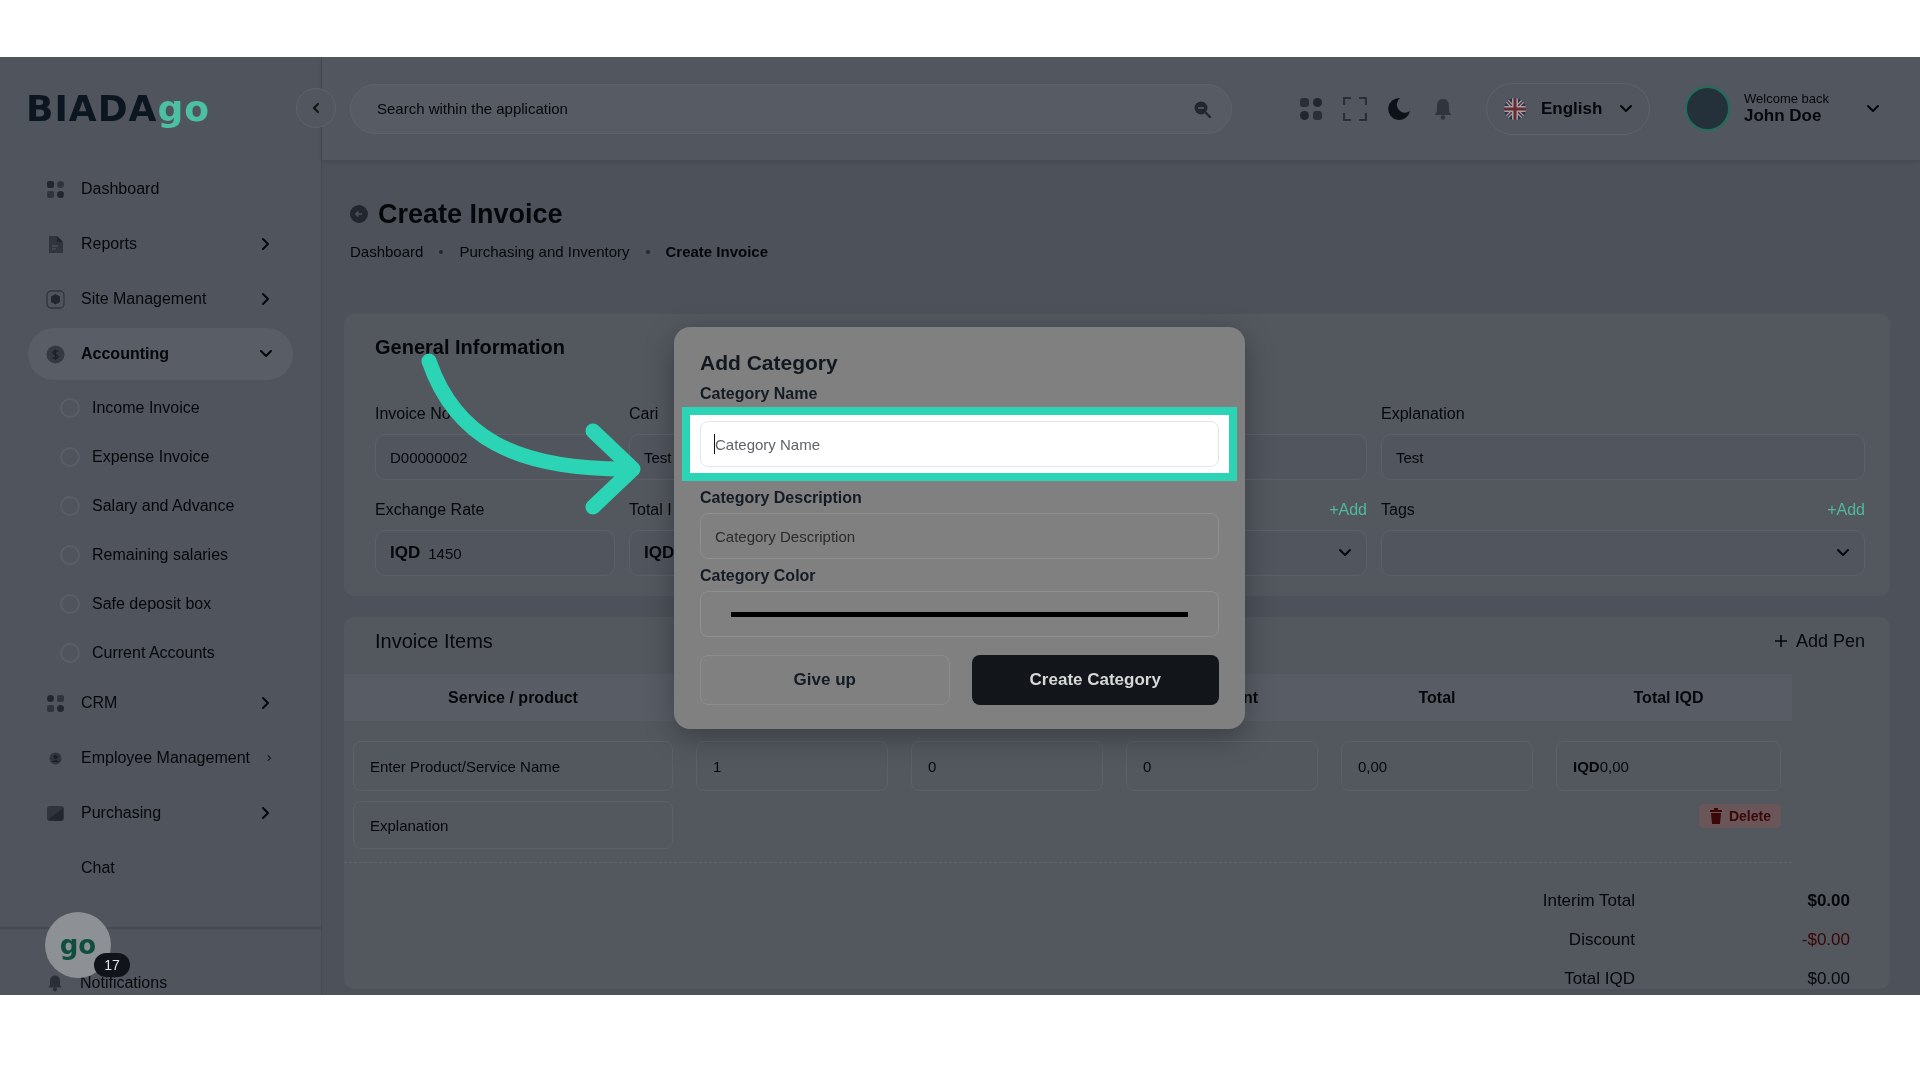  I want to click on sidebar-item: Purchasing, so click(160, 813).